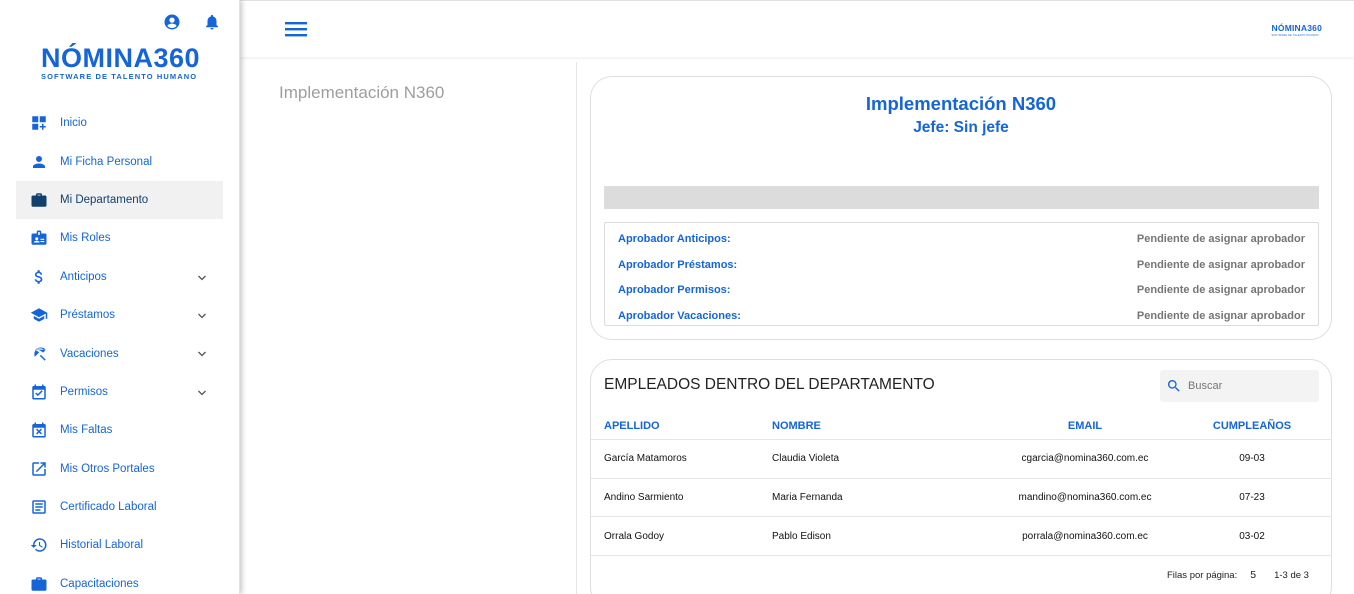 Image resolution: width=1354 pixels, height=594 pixels. I want to click on column-header-email: EMAIL, so click(1085, 426).